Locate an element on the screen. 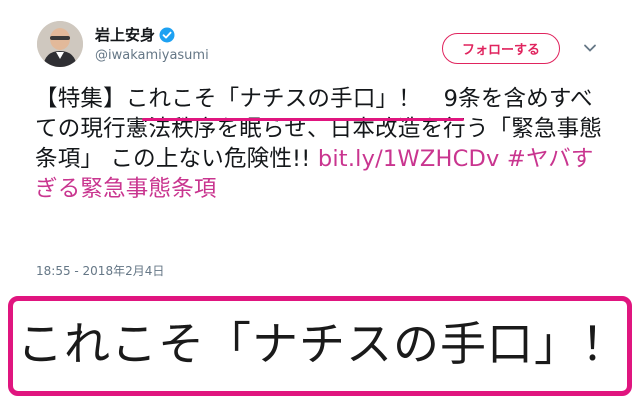 The height and width of the screenshot is (401, 633). zoom-text: これこそ「ナチスの手口」！ is located at coordinates (322, 344).